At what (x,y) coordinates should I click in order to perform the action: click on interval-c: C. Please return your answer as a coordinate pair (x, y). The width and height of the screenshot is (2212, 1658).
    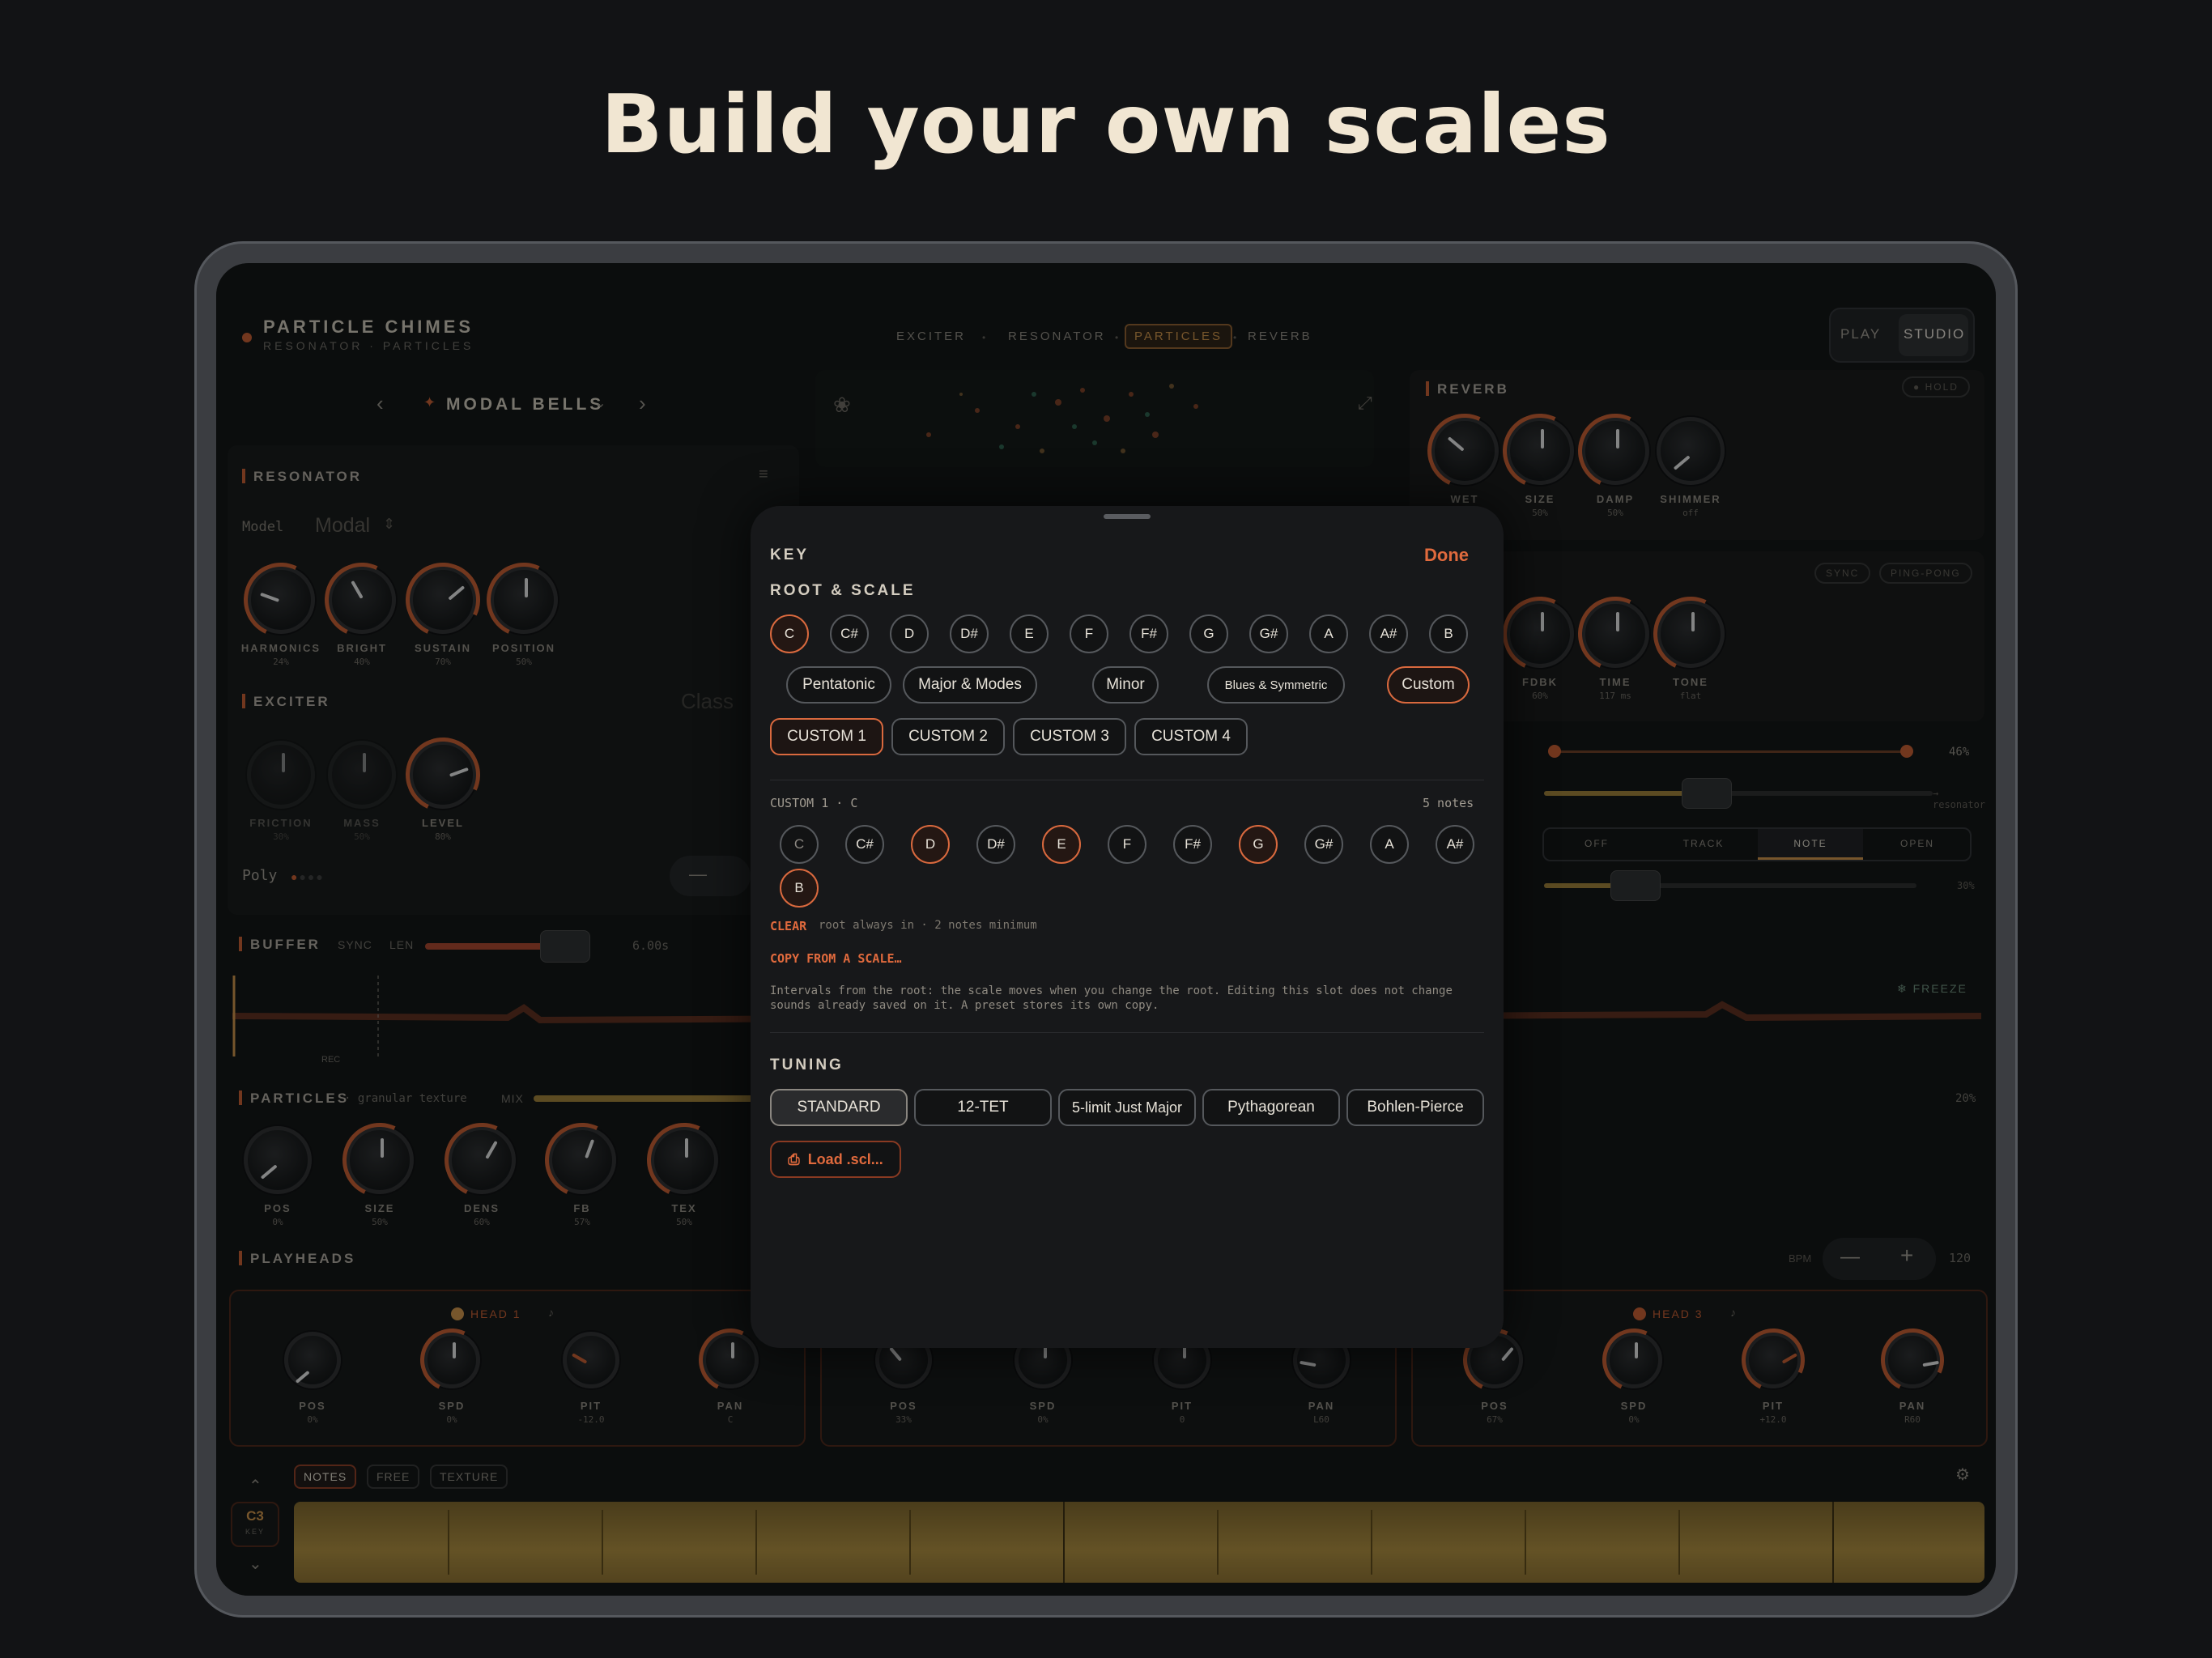
    Looking at the image, I should click on (799, 844).